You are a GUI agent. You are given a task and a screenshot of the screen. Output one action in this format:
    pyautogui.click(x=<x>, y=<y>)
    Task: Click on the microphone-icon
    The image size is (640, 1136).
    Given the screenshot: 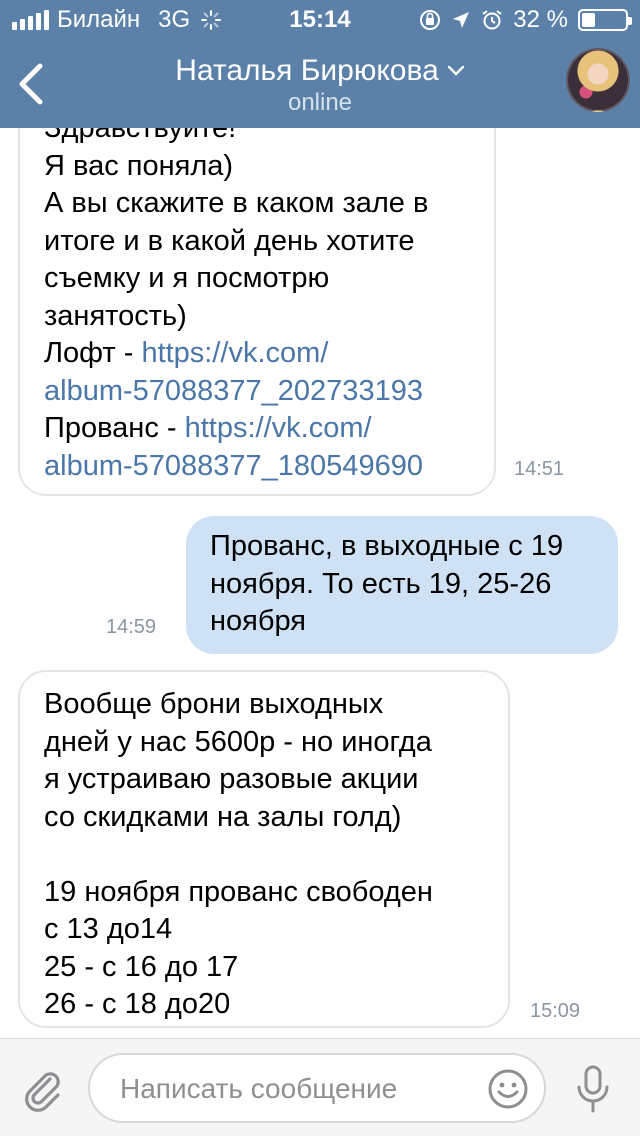 What is the action you would take?
    pyautogui.click(x=593, y=1090)
    